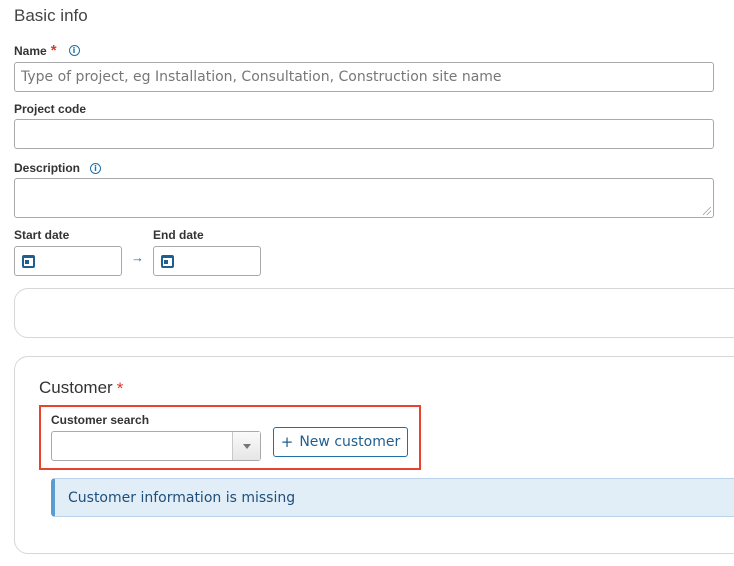 The image size is (734, 566). What do you see at coordinates (287, 441) in the screenshot?
I see `plus-icon: +` at bounding box center [287, 441].